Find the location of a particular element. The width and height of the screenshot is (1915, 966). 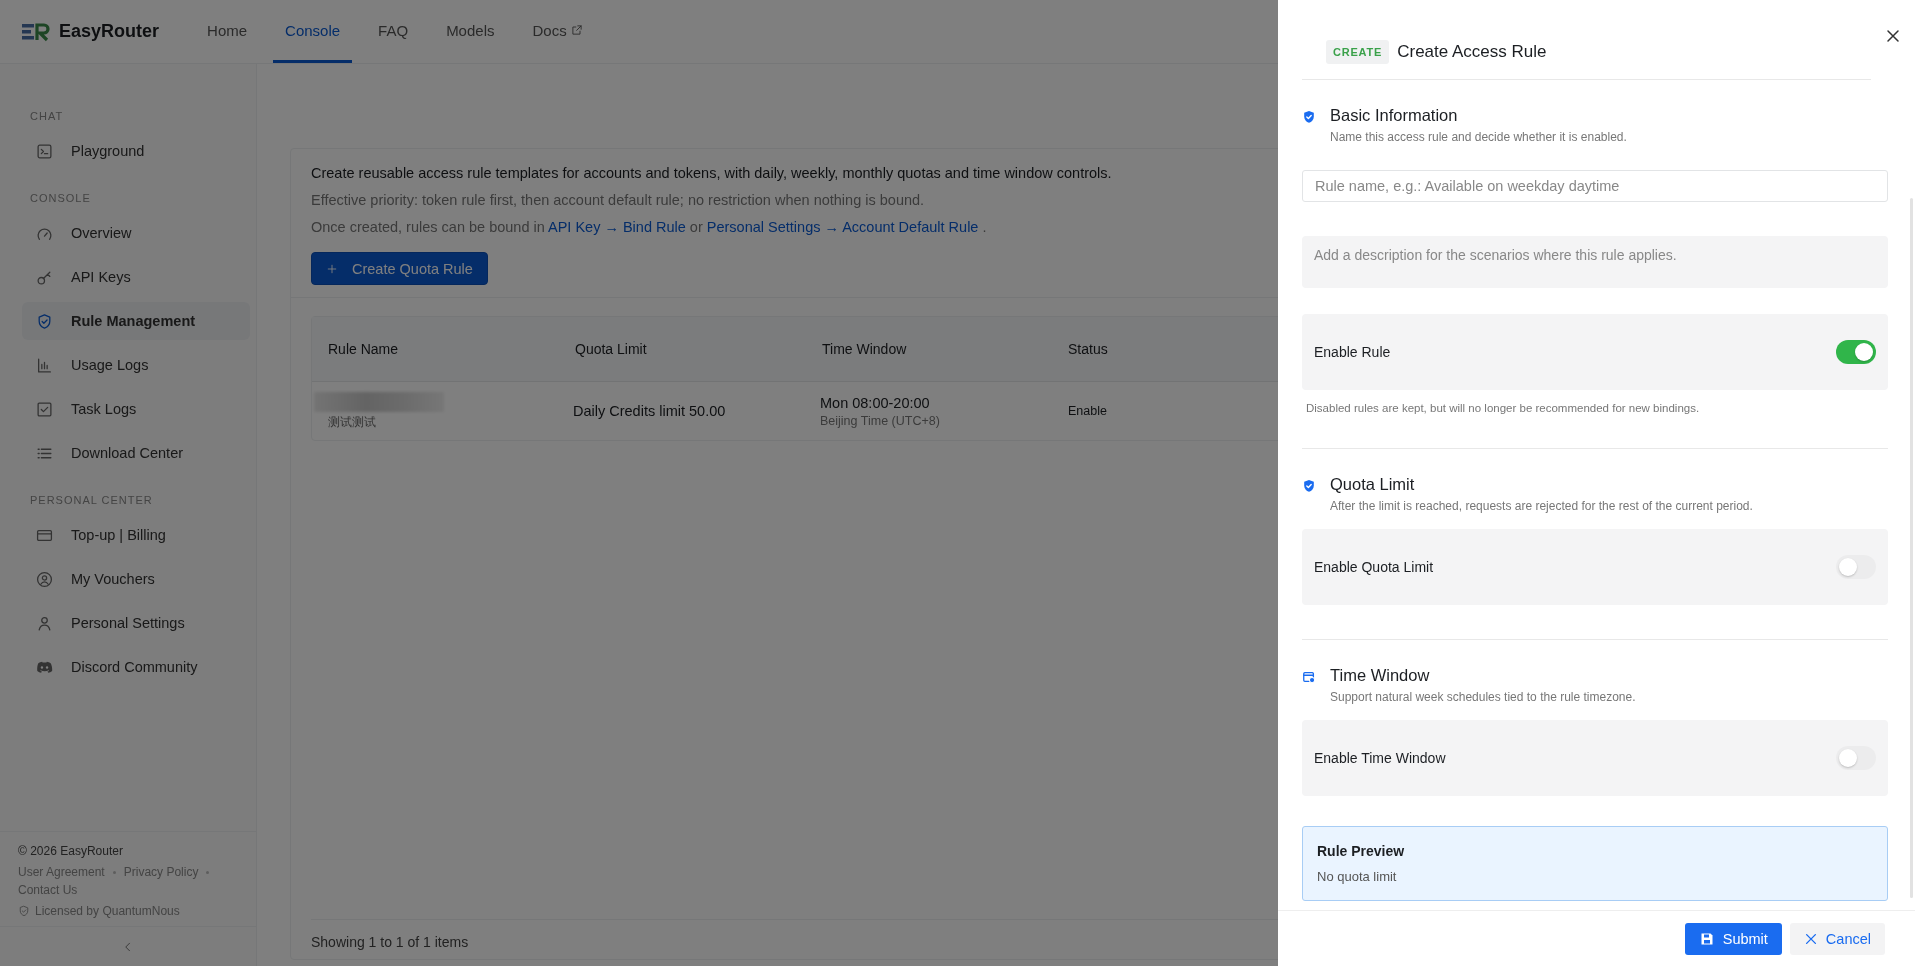

bar-chart-icon is located at coordinates (44, 365).